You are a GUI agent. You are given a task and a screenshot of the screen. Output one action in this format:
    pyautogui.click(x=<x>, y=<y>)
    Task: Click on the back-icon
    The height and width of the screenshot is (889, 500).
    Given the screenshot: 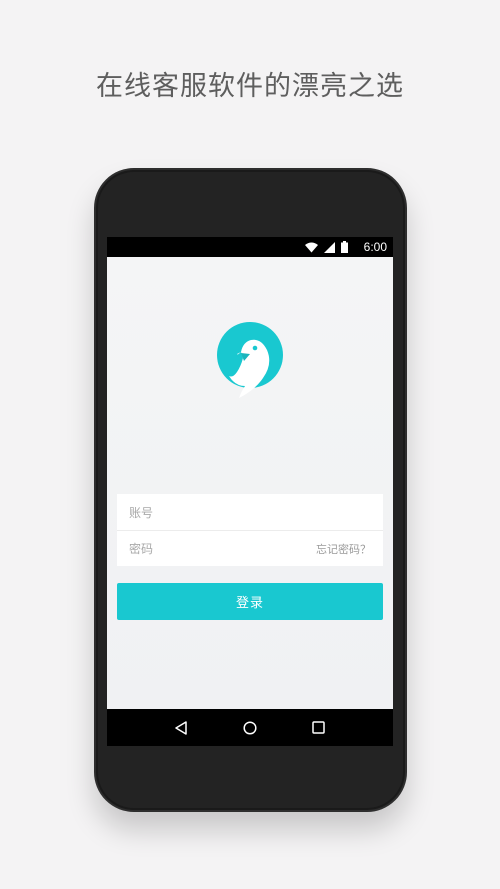 What is the action you would take?
    pyautogui.click(x=181, y=727)
    